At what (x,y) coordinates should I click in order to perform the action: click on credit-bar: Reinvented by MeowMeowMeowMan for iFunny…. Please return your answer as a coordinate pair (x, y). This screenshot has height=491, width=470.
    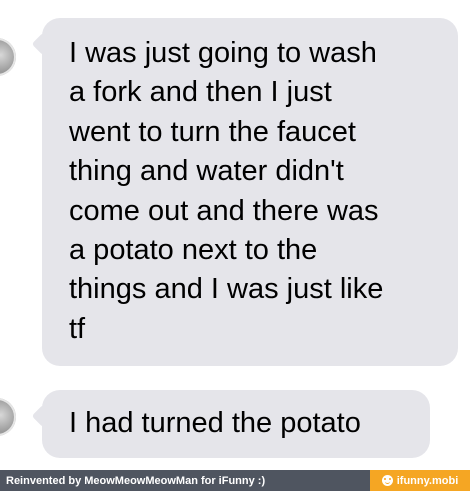
    Looking at the image, I should click on (185, 480).